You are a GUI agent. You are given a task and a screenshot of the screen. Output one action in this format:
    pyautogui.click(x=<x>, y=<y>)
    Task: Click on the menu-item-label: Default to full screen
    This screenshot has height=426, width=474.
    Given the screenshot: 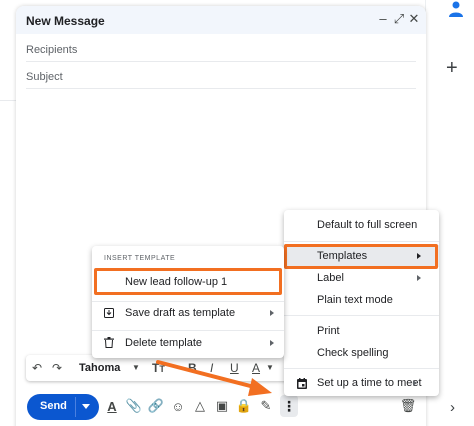 What is the action you would take?
    pyautogui.click(x=367, y=225)
    